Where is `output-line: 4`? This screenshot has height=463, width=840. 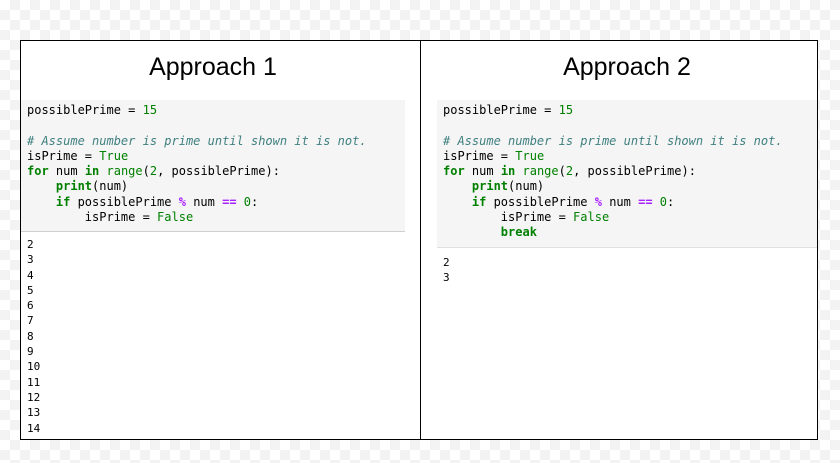 output-line: 4 is located at coordinates (30, 275).